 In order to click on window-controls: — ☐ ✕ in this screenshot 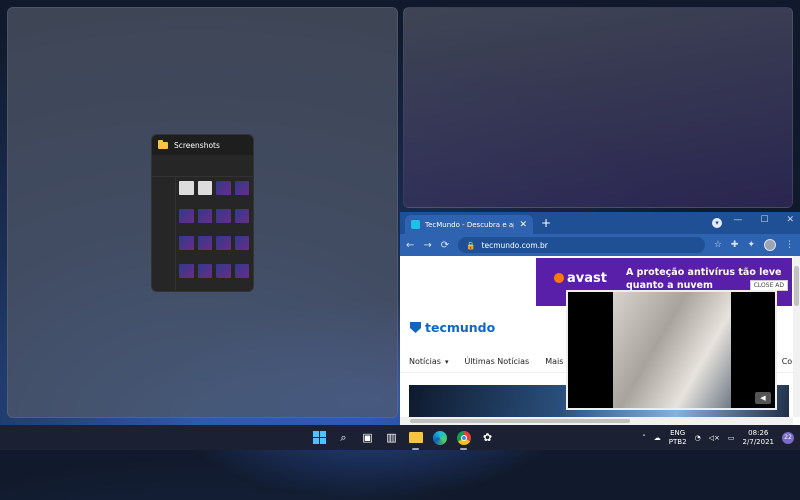, I will do `click(763, 220)`.